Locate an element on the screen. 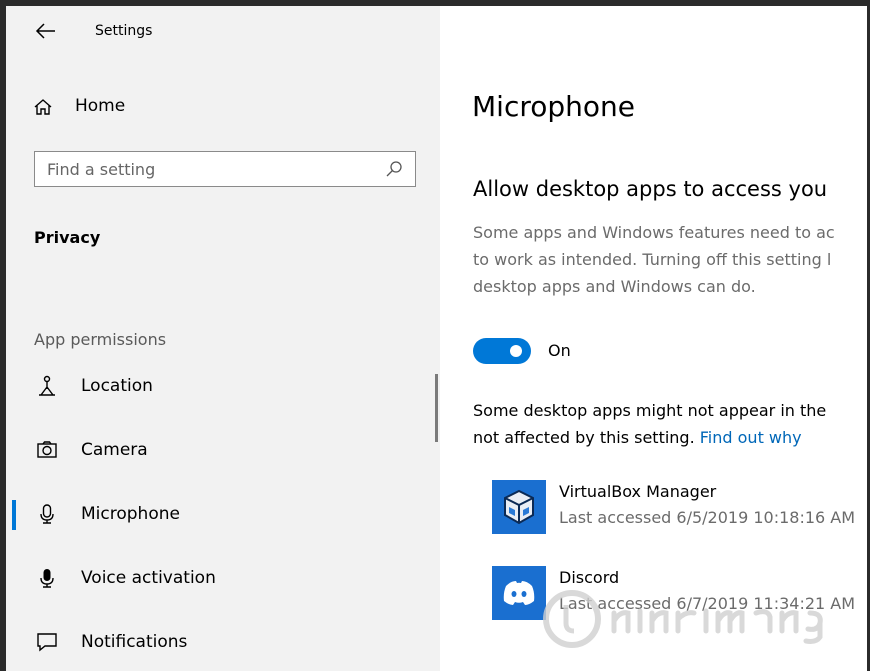 The width and height of the screenshot is (870, 671). app-name: VirtualBox Manager is located at coordinates (638, 491).